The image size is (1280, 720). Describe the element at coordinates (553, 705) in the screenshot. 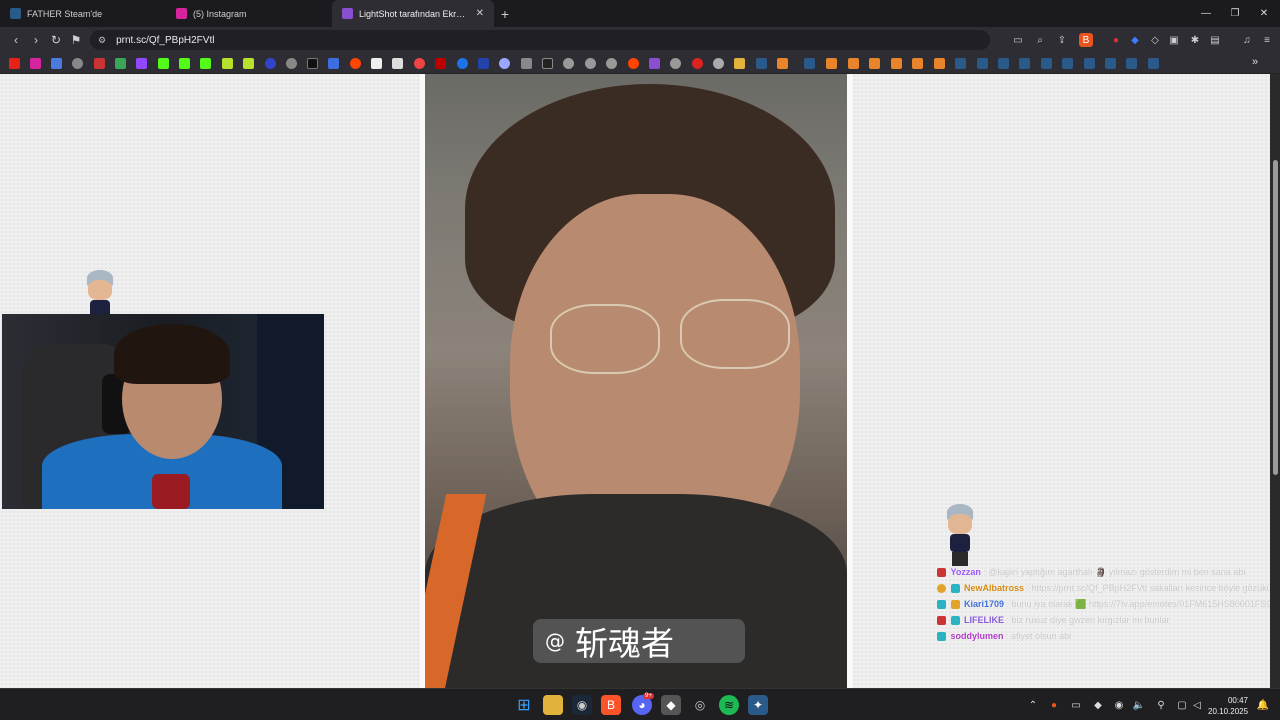

I see `file-explorer-icon` at that location.